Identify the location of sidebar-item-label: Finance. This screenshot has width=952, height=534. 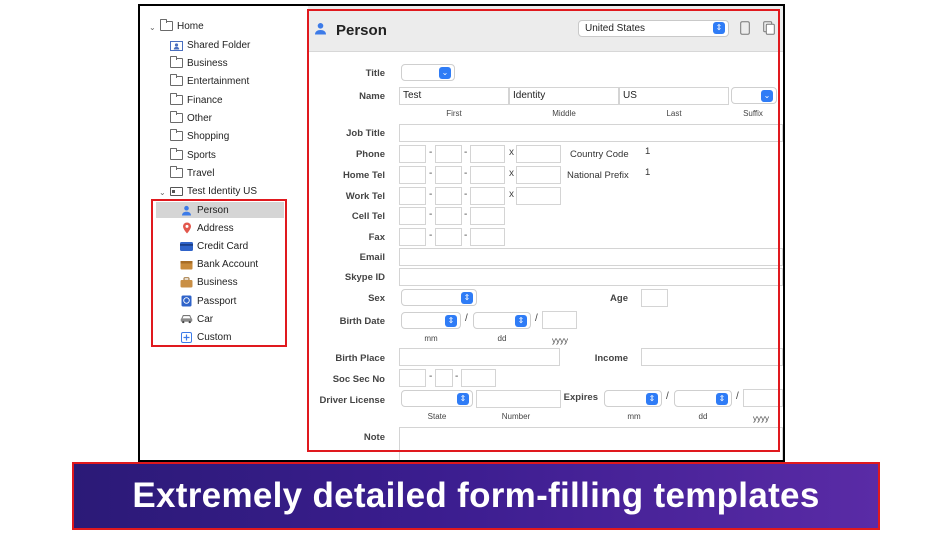
(205, 100).